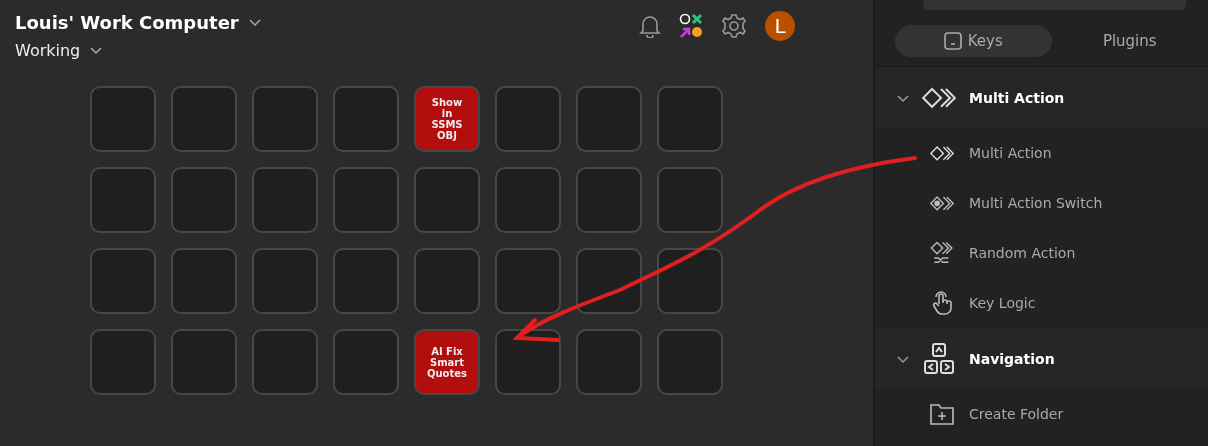 Image resolution: width=1208 pixels, height=446 pixels. Describe the element at coordinates (973, 41) in the screenshot. I see `tab: Keys` at that location.